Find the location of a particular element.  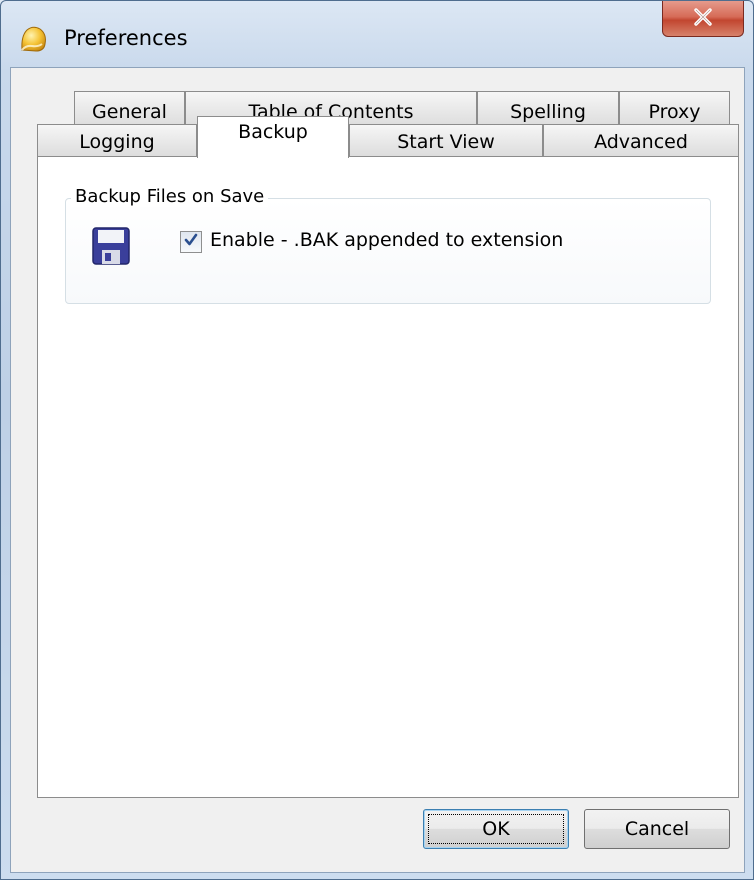

cancel-button-label: Cancel is located at coordinates (657, 829).